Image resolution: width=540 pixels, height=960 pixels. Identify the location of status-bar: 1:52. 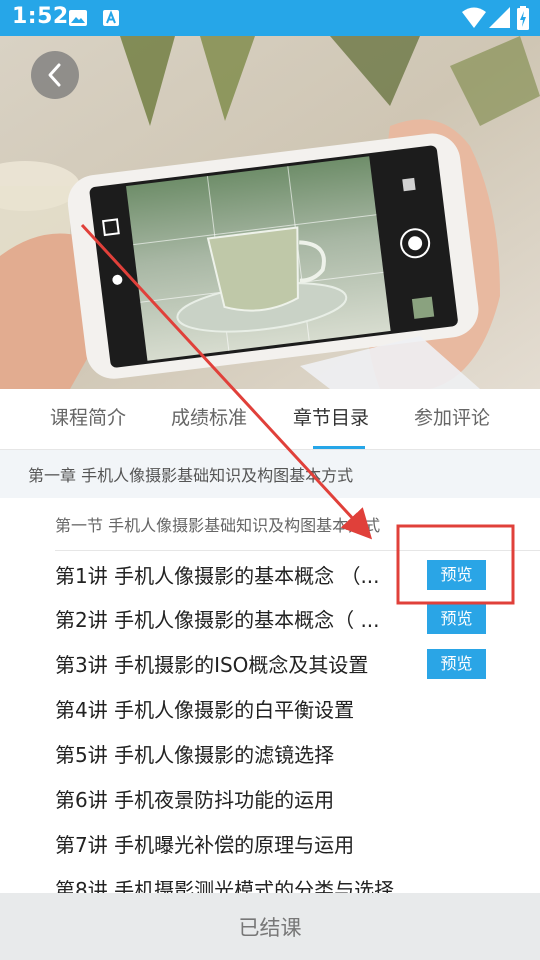
(270, 18).